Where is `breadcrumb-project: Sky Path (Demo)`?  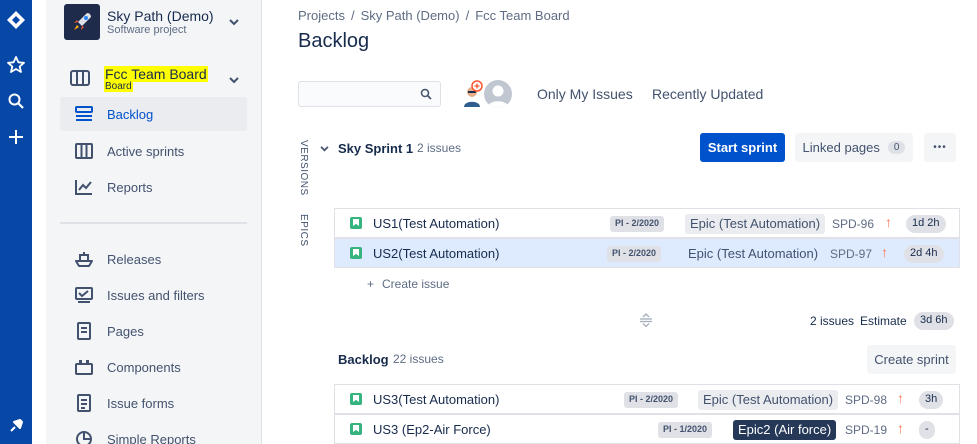
breadcrumb-project: Sky Path (Demo) is located at coordinates (410, 15).